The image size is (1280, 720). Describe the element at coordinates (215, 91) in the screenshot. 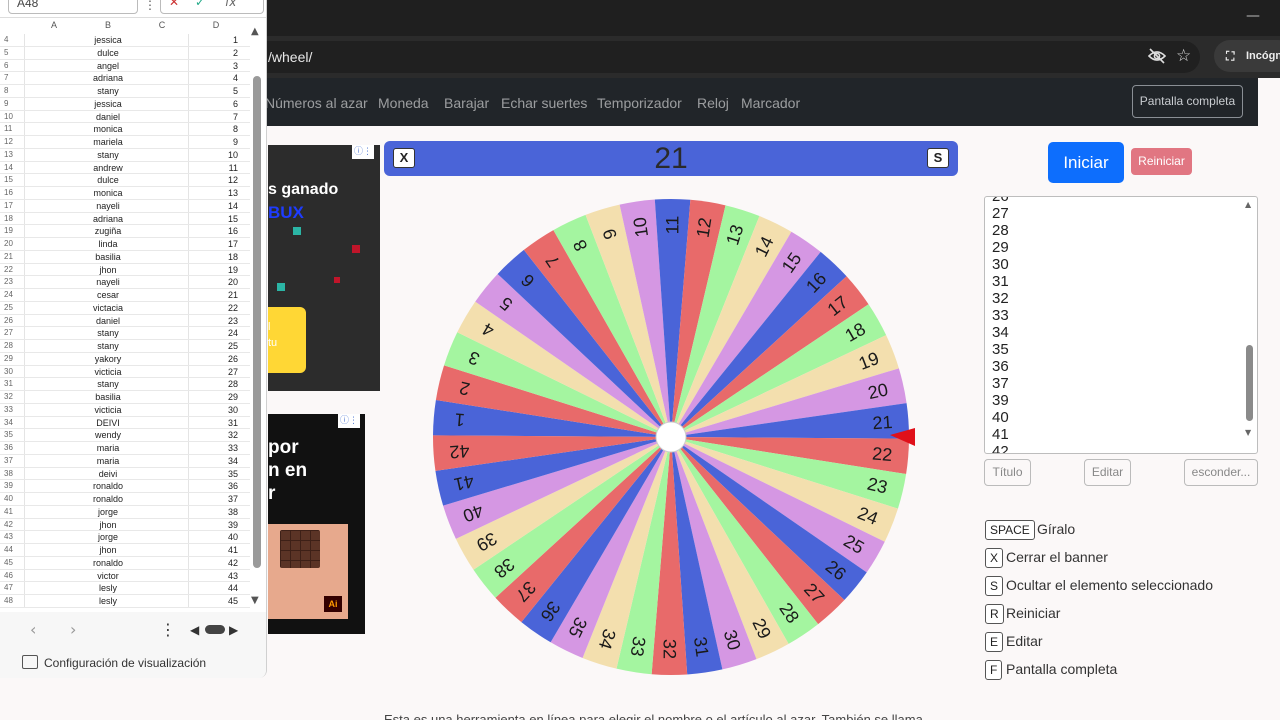

I see `cell-number: 5` at that location.